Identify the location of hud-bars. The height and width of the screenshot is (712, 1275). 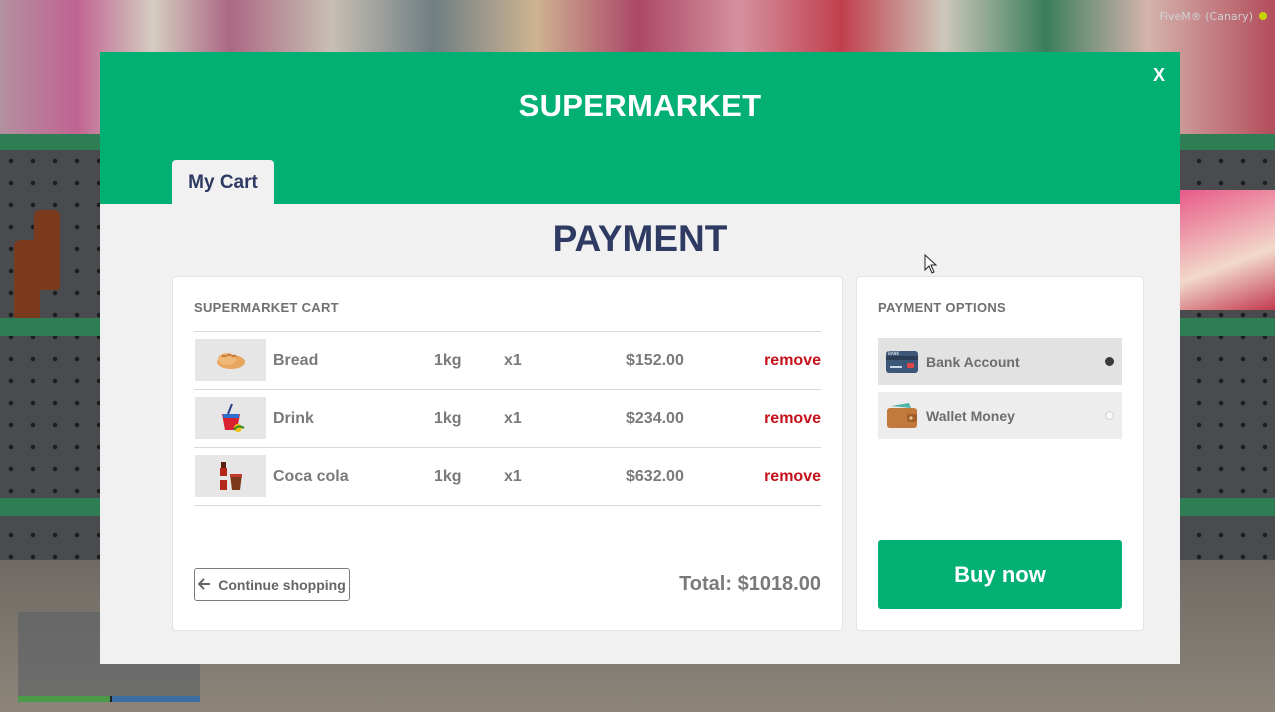
(109, 699).